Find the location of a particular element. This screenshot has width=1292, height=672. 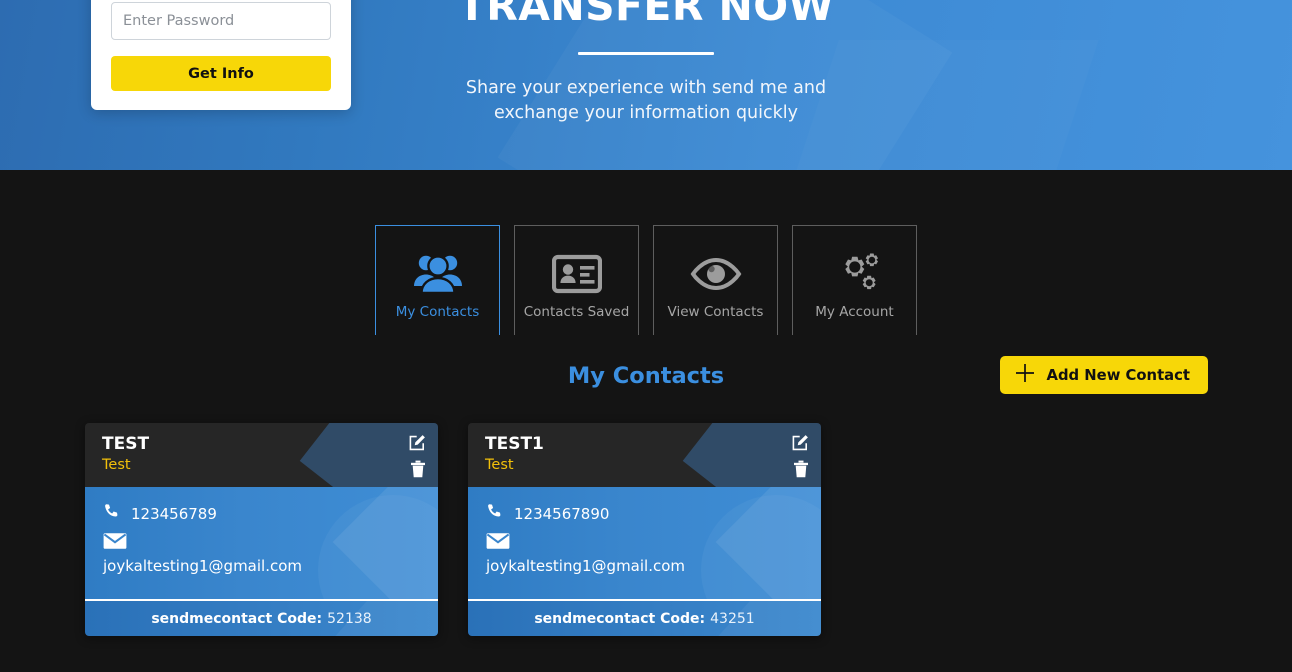

tab-label: My Contacts is located at coordinates (437, 311).